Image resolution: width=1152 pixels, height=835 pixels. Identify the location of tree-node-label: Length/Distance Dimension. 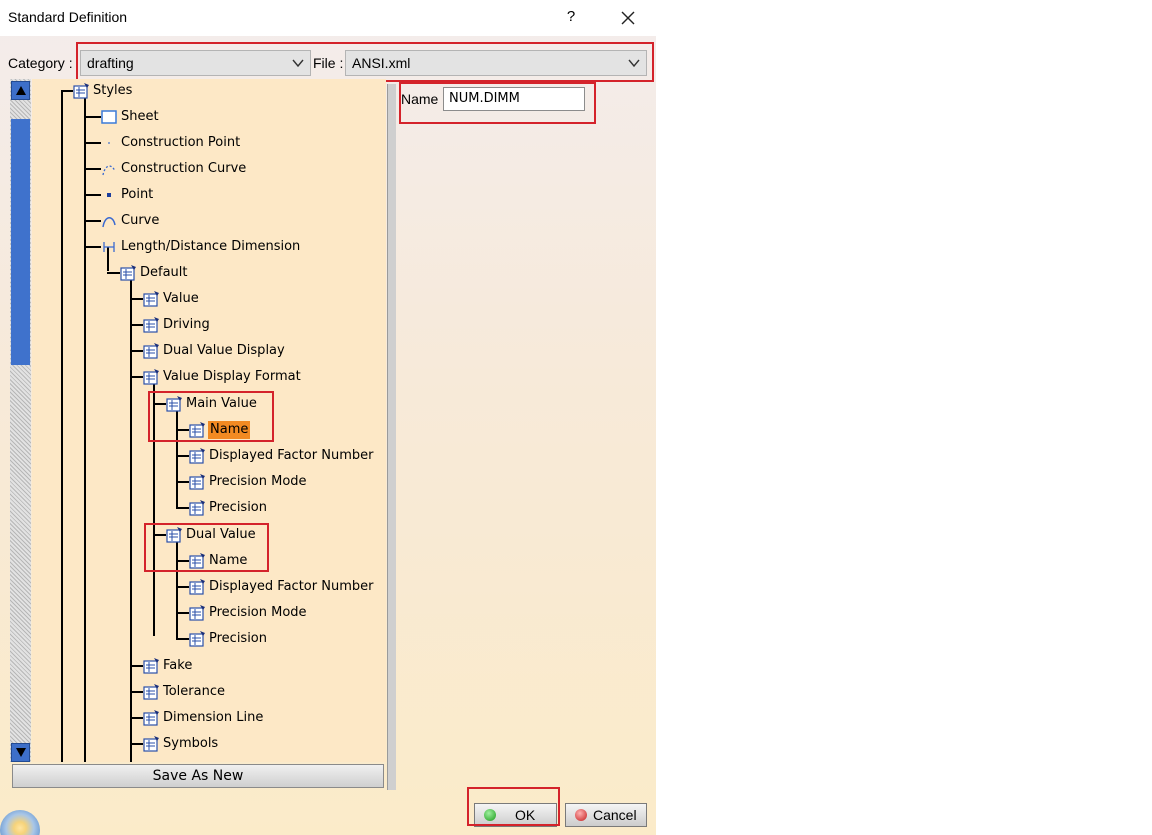
(211, 246).